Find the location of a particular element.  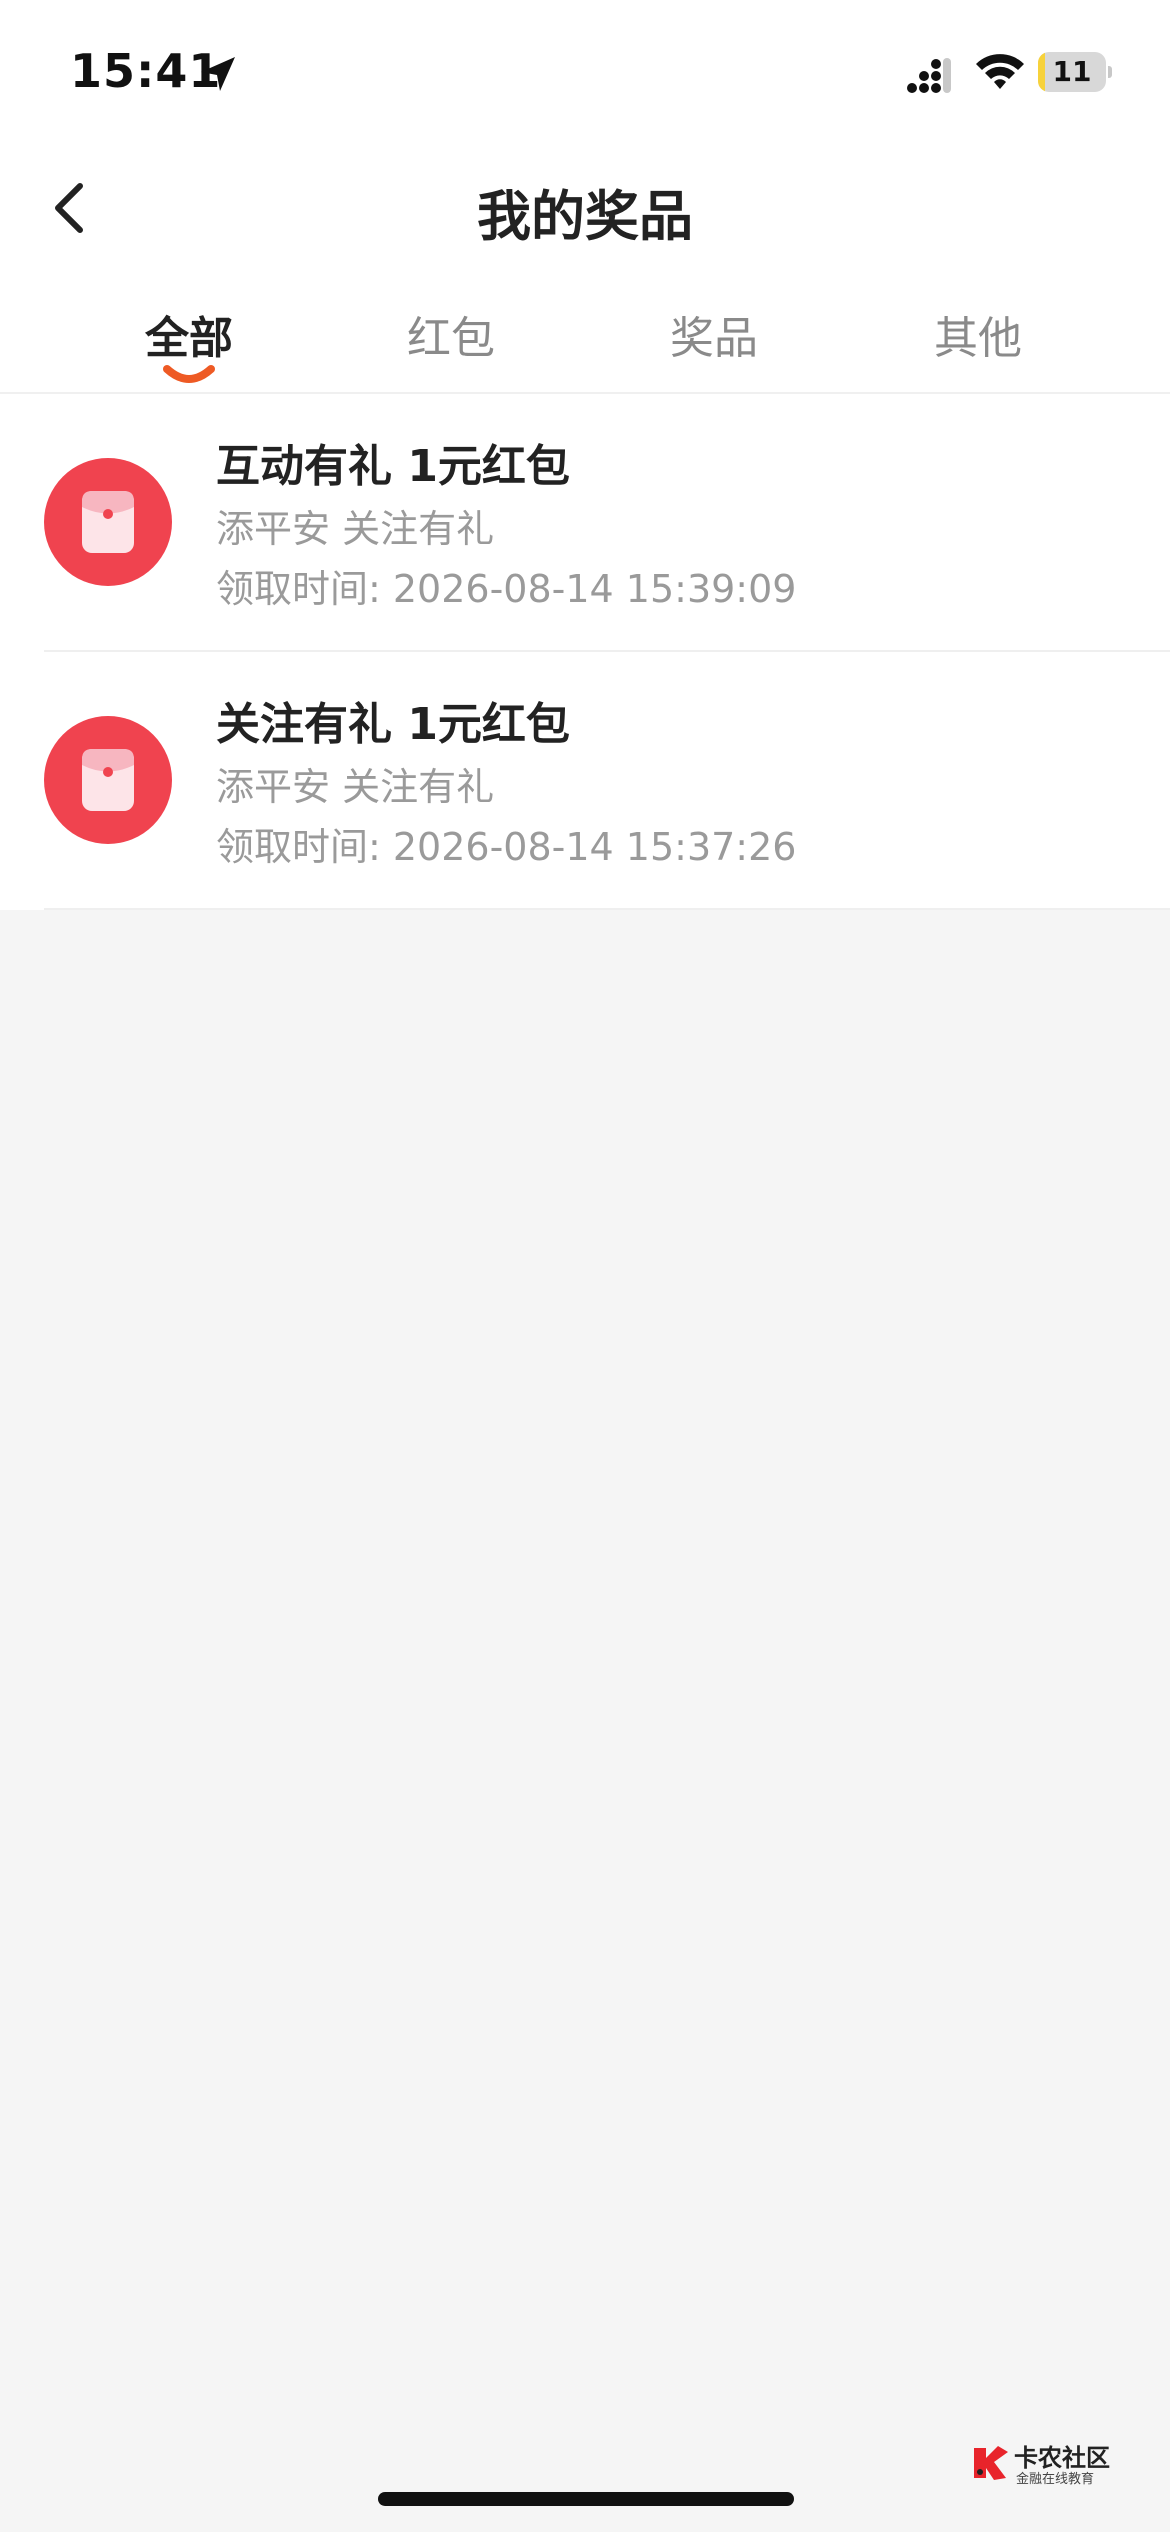

battery-level: 11 is located at coordinates (1072, 71).